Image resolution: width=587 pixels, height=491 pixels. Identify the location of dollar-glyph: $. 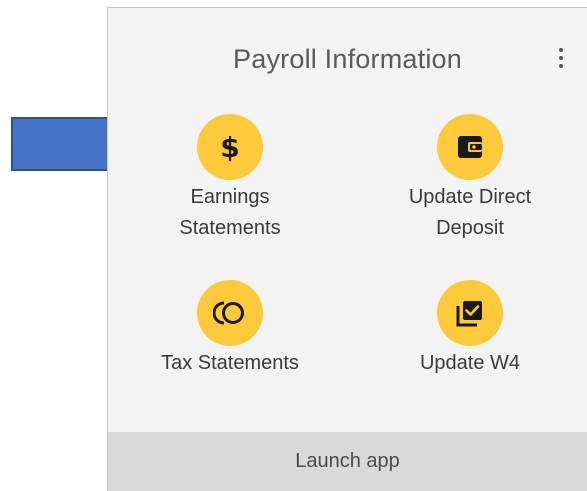
(230, 147).